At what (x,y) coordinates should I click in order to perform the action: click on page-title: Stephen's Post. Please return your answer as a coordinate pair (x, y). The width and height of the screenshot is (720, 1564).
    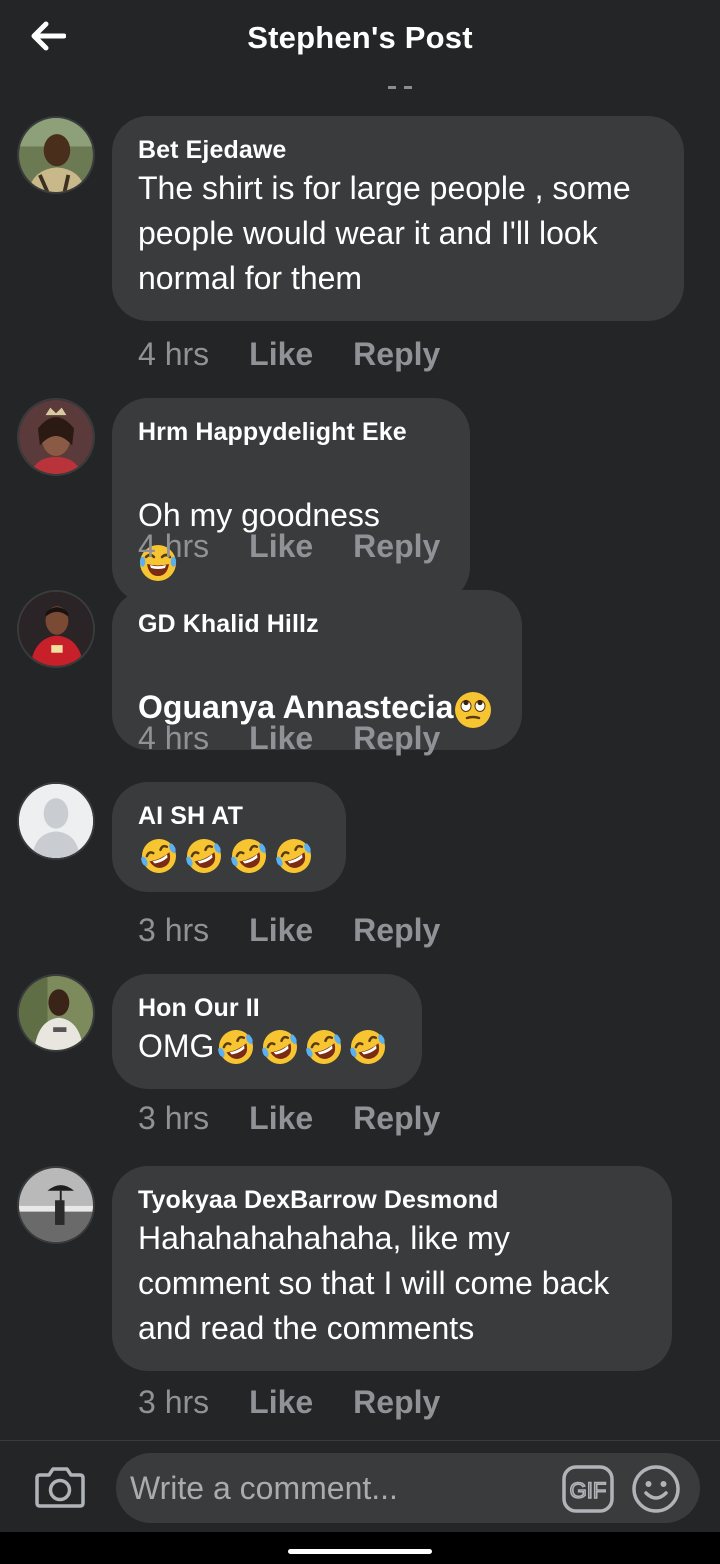
    Looking at the image, I should click on (360, 37).